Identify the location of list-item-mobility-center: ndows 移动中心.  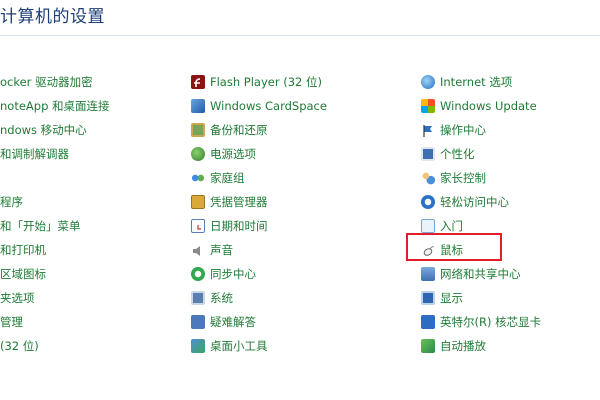
(43, 130).